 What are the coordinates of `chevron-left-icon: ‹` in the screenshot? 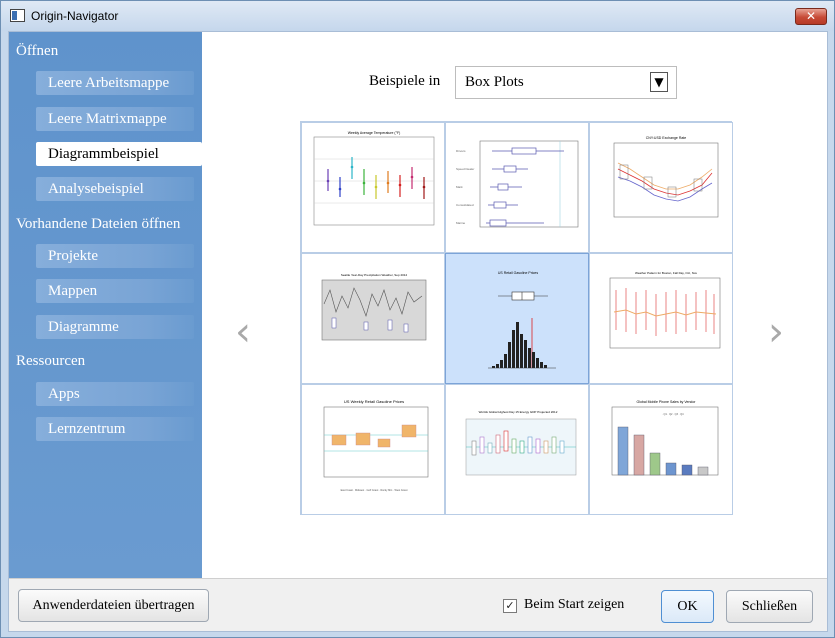 It's located at (243, 332).